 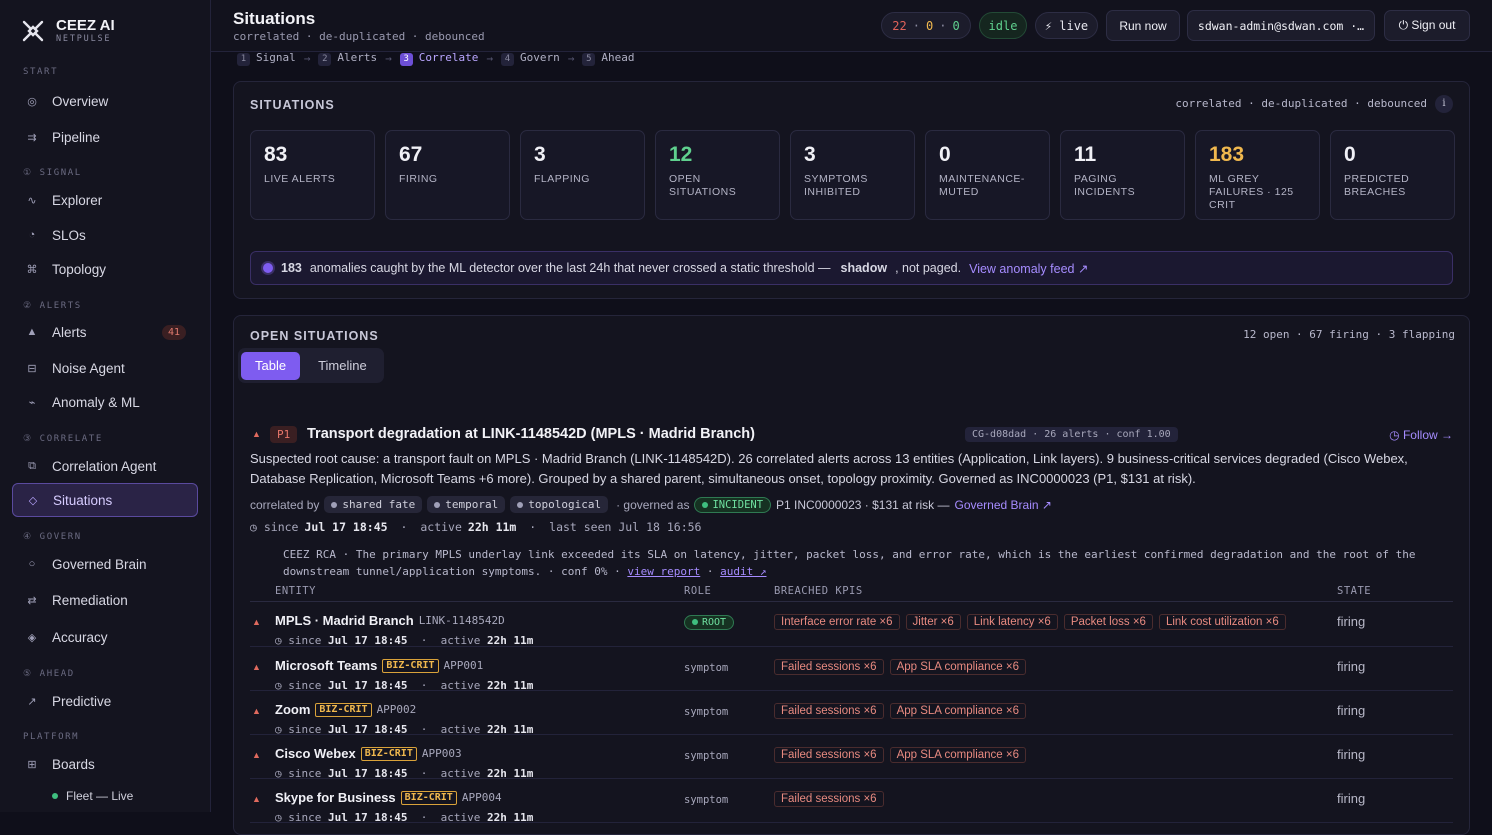 I want to click on brand: CEEZ AI NETPULSE, so click(x=67, y=31).